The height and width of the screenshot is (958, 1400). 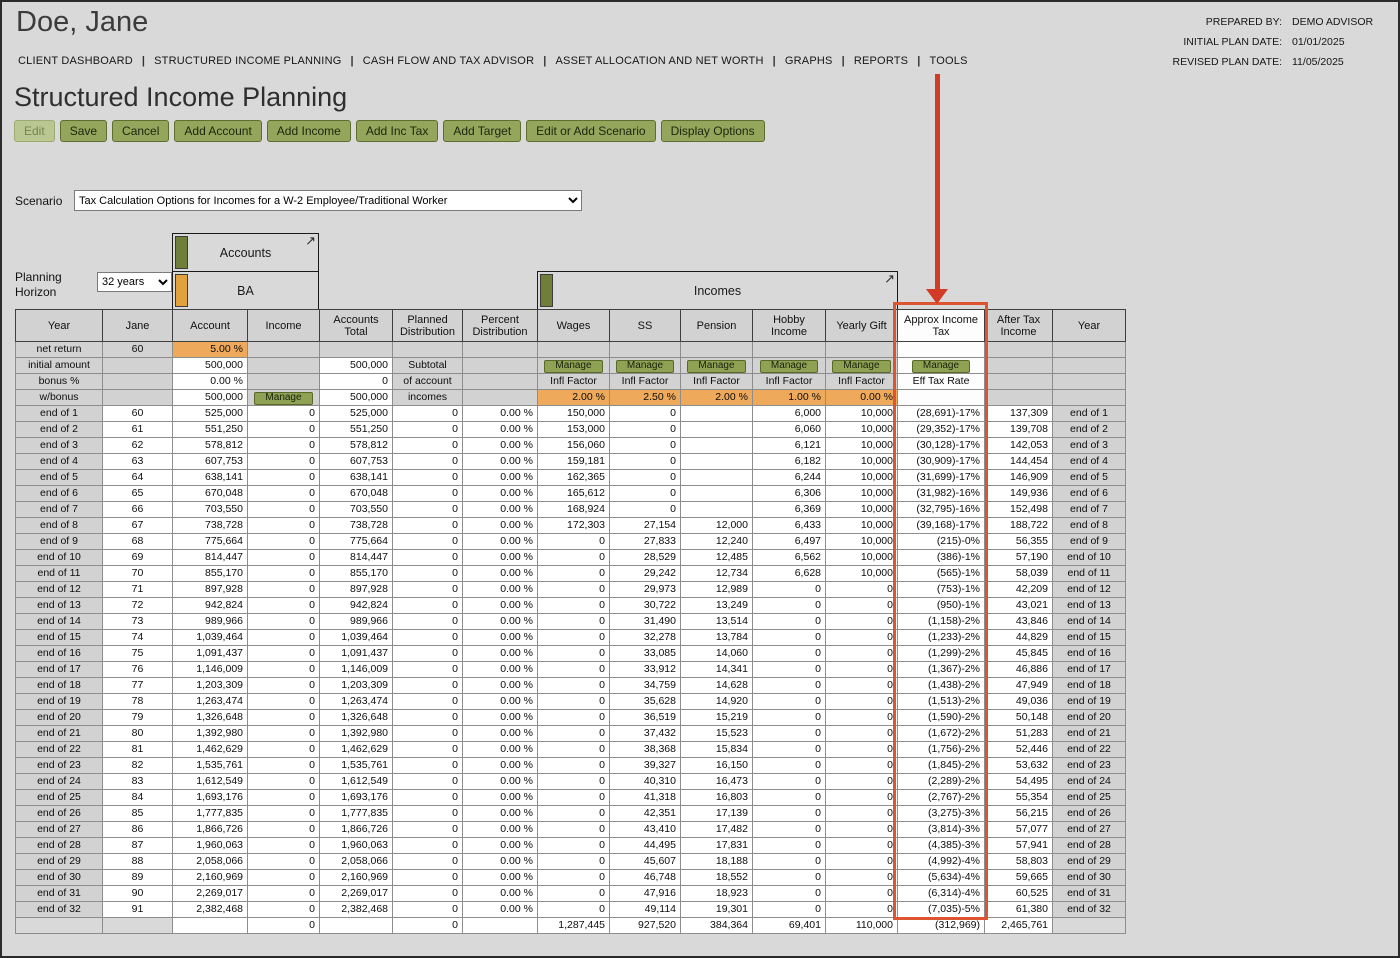 What do you see at coordinates (949, 61) in the screenshot?
I see `nav-item-tools: TOOLS` at bounding box center [949, 61].